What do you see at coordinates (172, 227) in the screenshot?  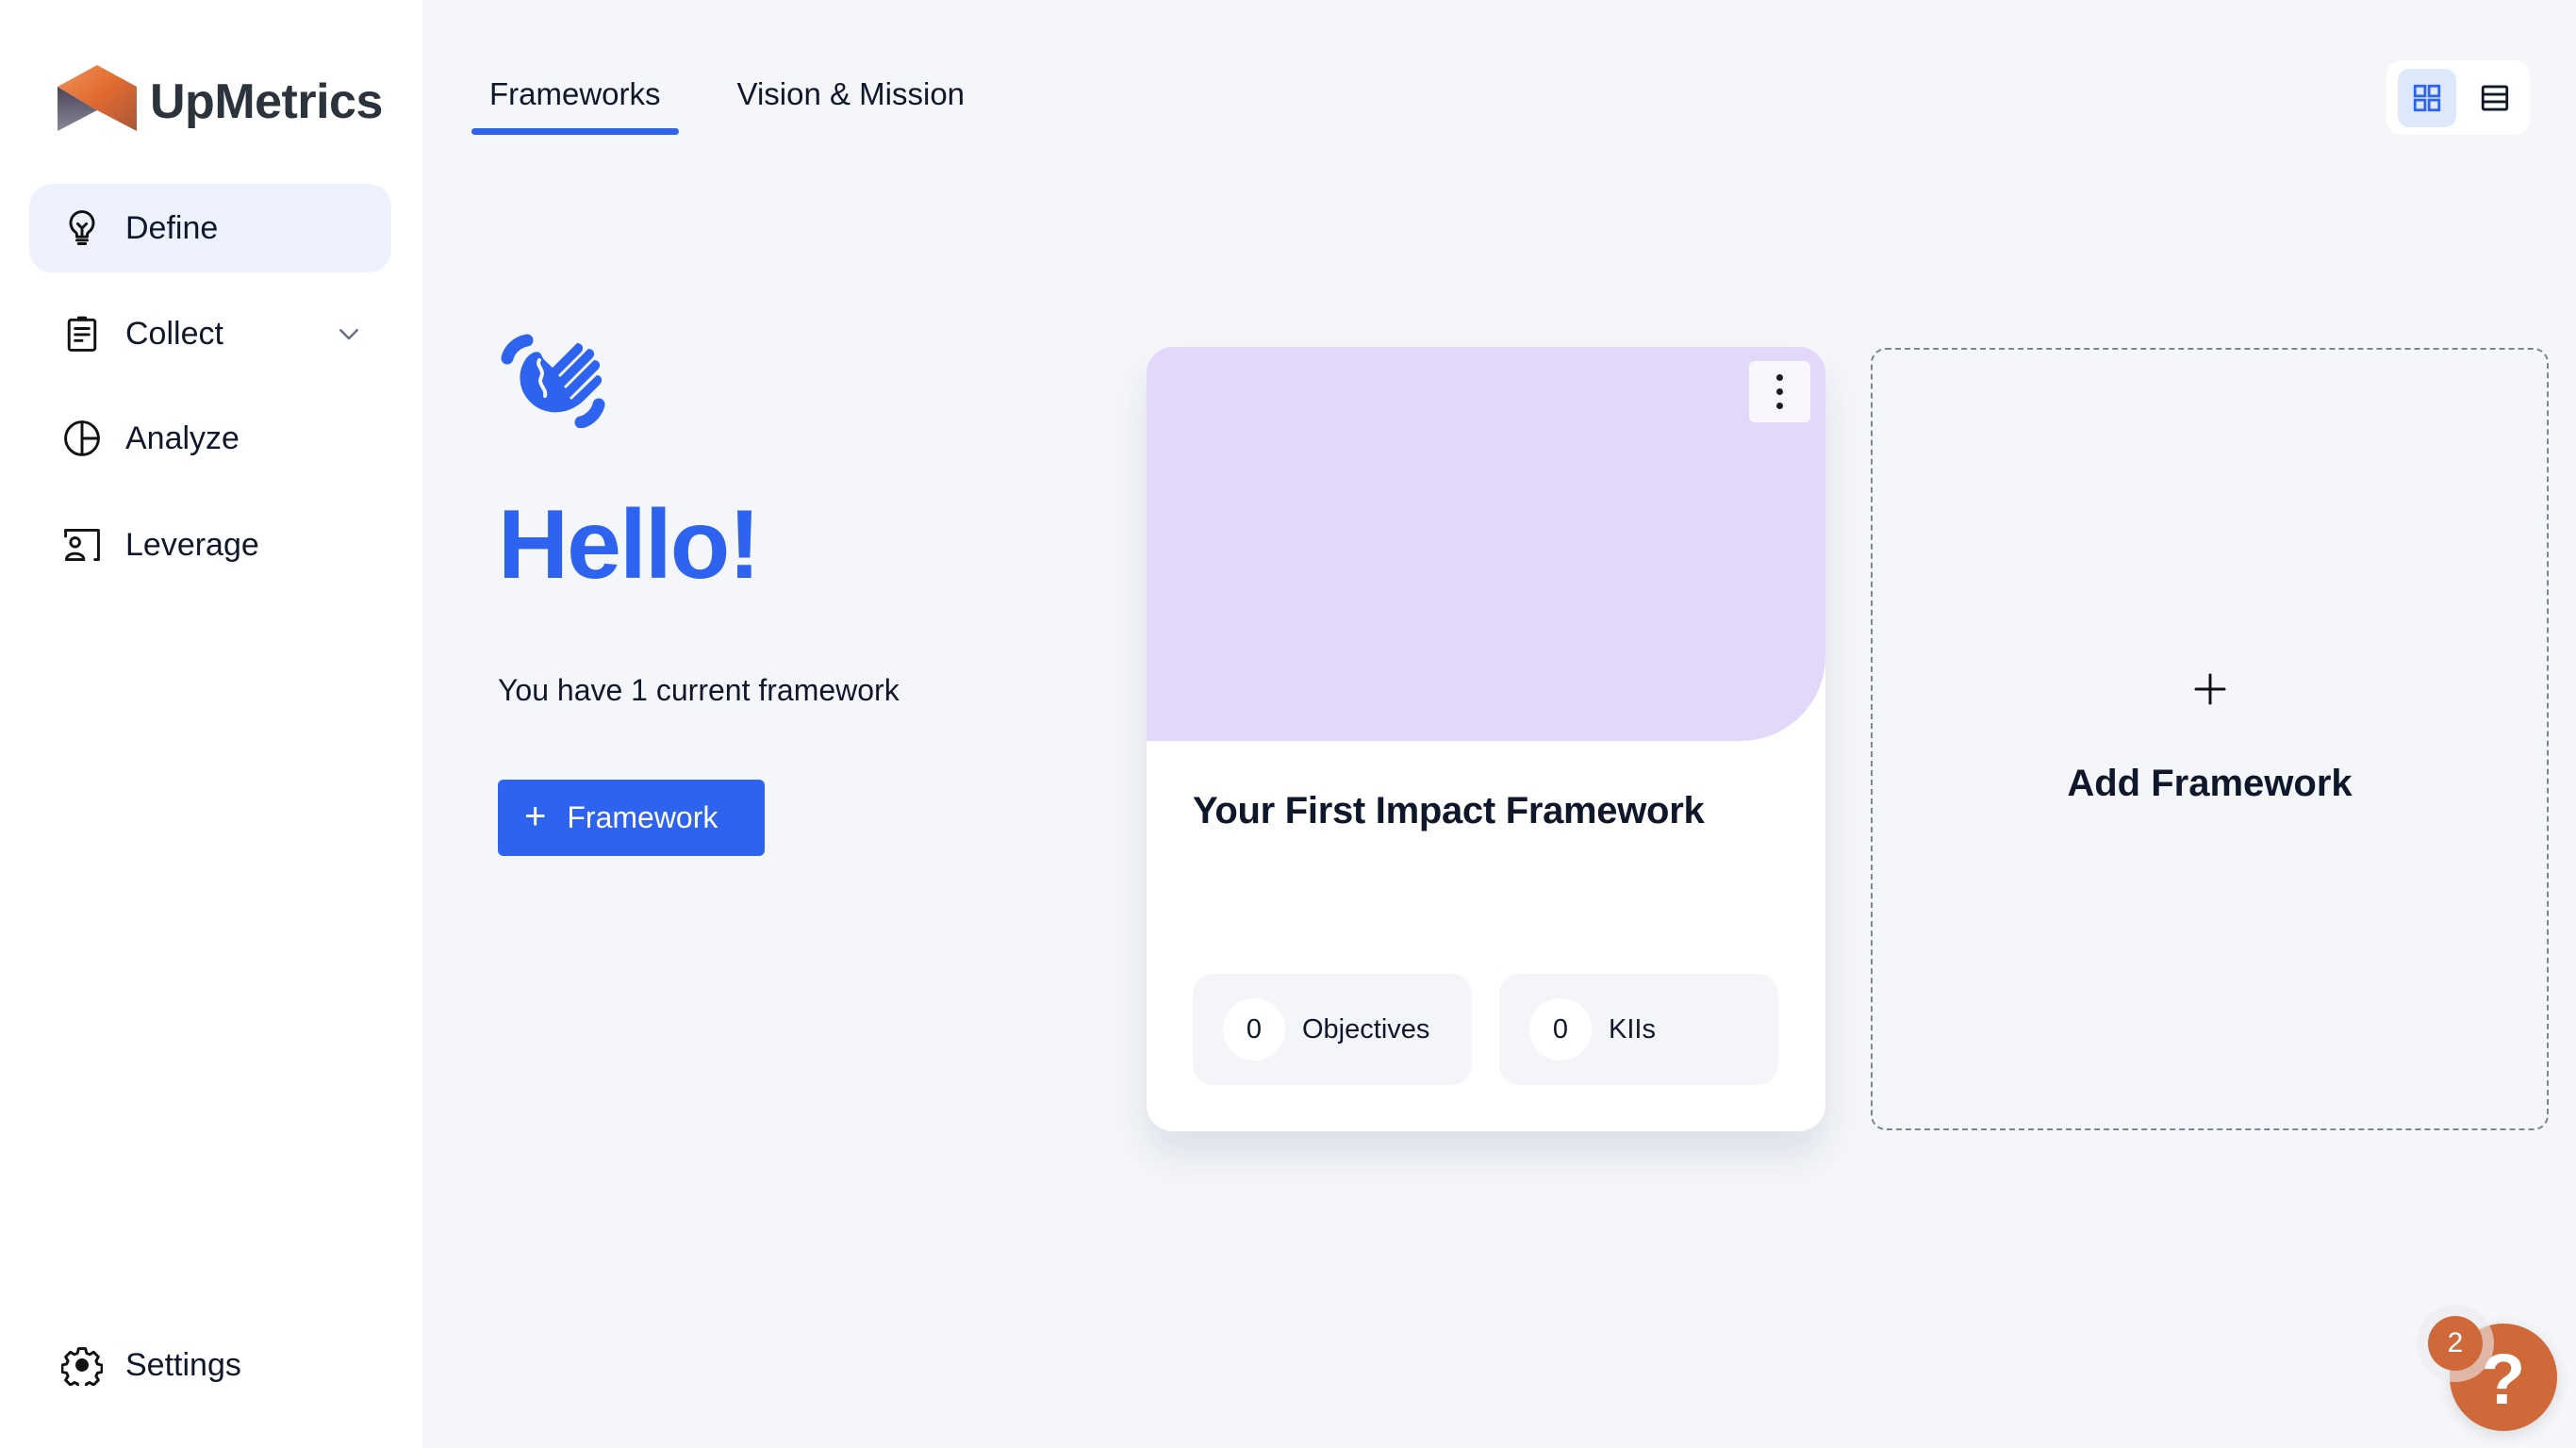 I see `sidebar-item-label: Define` at bounding box center [172, 227].